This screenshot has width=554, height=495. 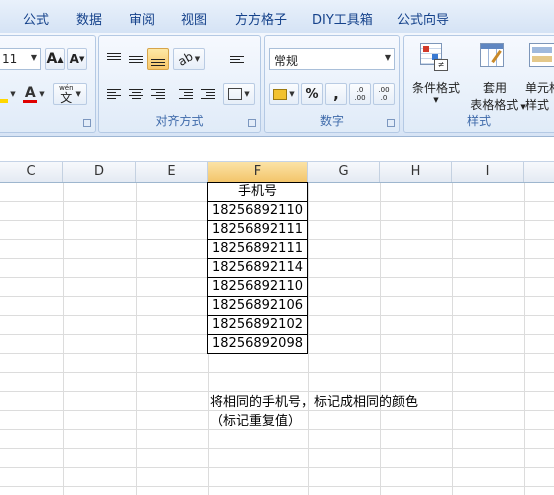 What do you see at coordinates (312, 94) in the screenshot?
I see `percent-style-button: %` at bounding box center [312, 94].